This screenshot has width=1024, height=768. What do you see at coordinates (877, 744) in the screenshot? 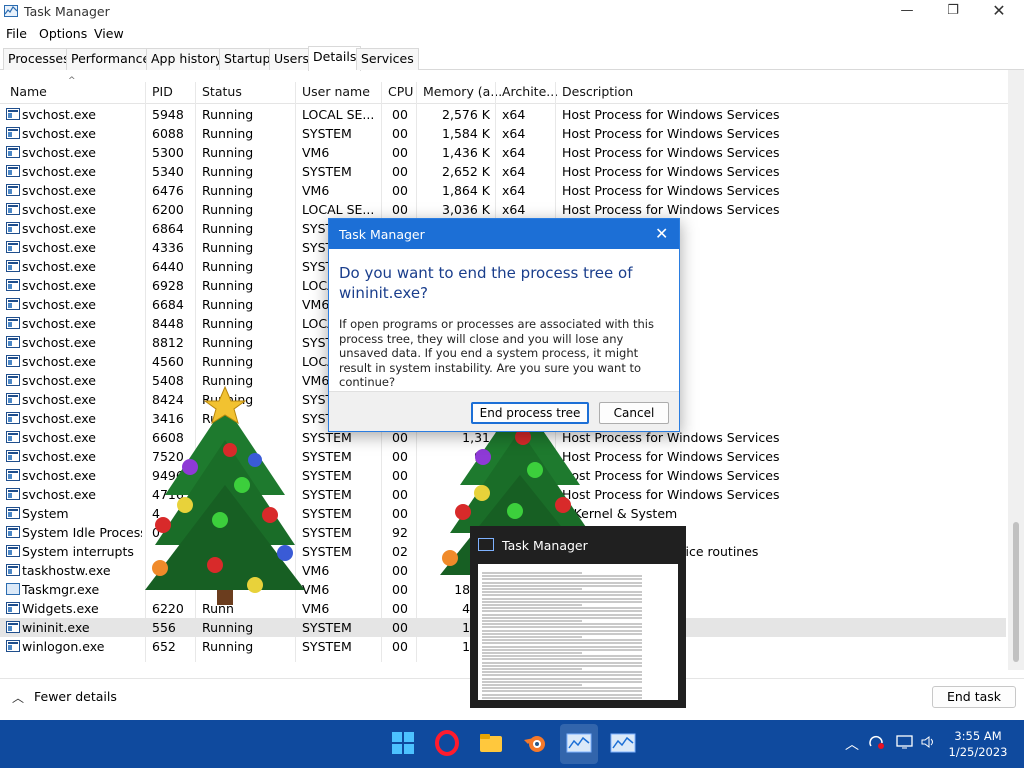
I see `network-alert-icon` at bounding box center [877, 744].